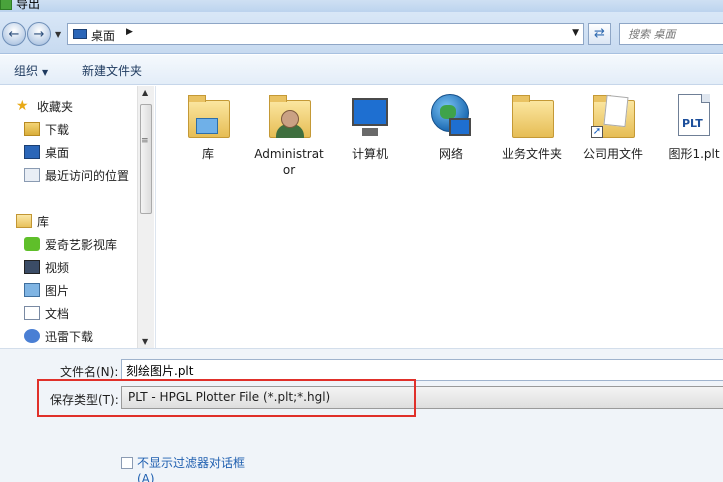 The width and height of the screenshot is (723, 482). What do you see at coordinates (28, 5) in the screenshot?
I see `window-title: 导出` at bounding box center [28, 5].